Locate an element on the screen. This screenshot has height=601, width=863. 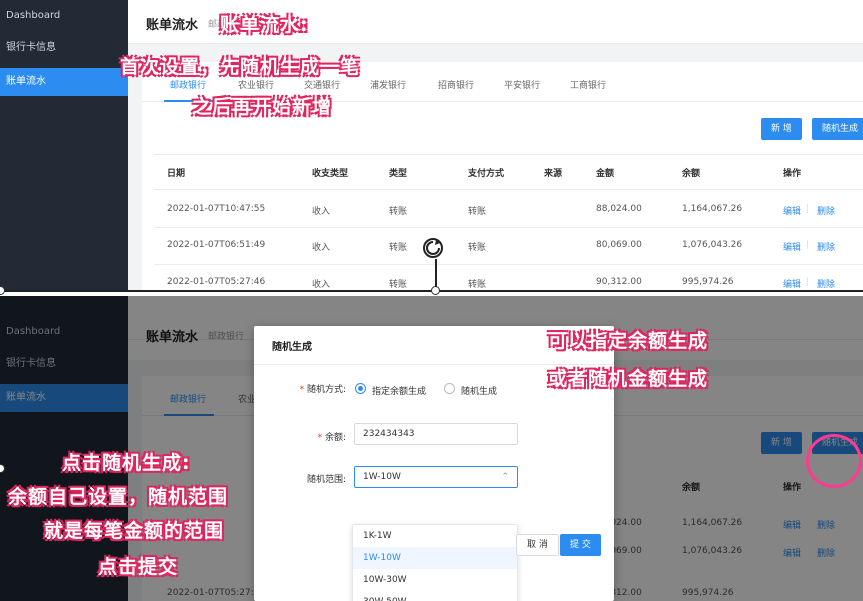
tab-ping-an-bank: 平安银行 is located at coordinates (522, 84).